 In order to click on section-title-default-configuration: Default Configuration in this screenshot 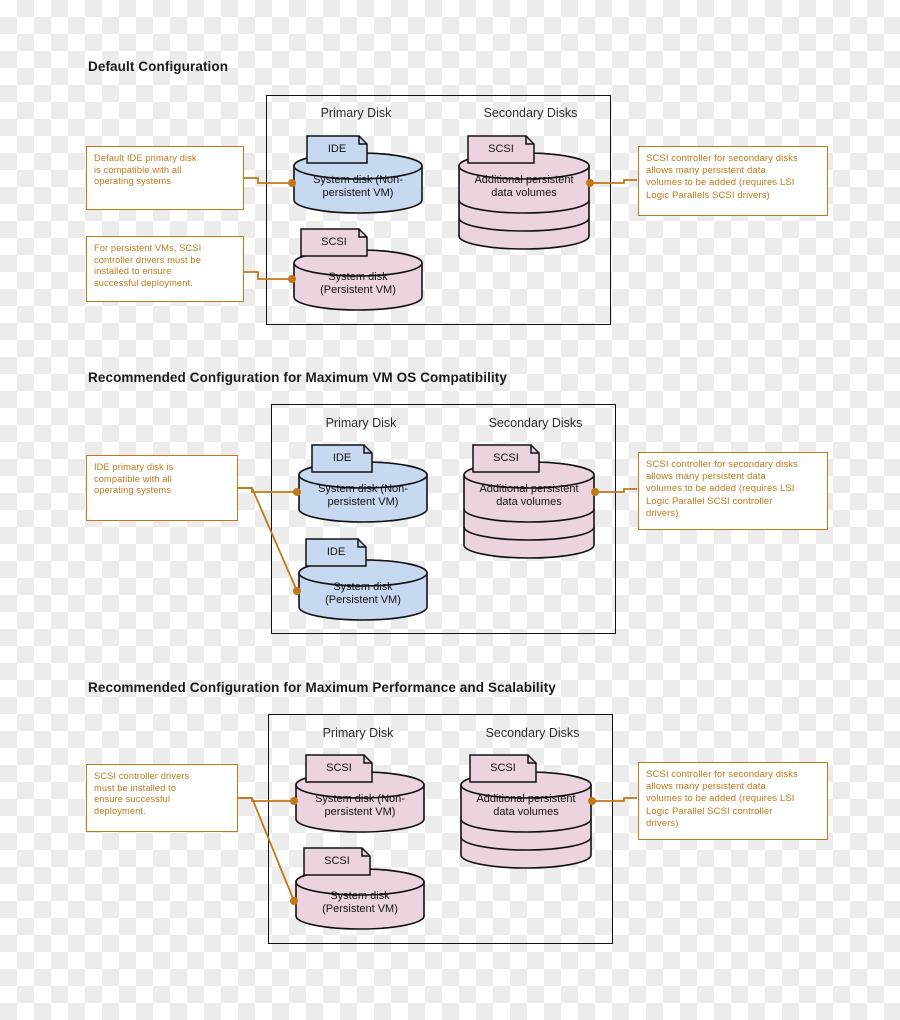, I will do `click(158, 66)`.